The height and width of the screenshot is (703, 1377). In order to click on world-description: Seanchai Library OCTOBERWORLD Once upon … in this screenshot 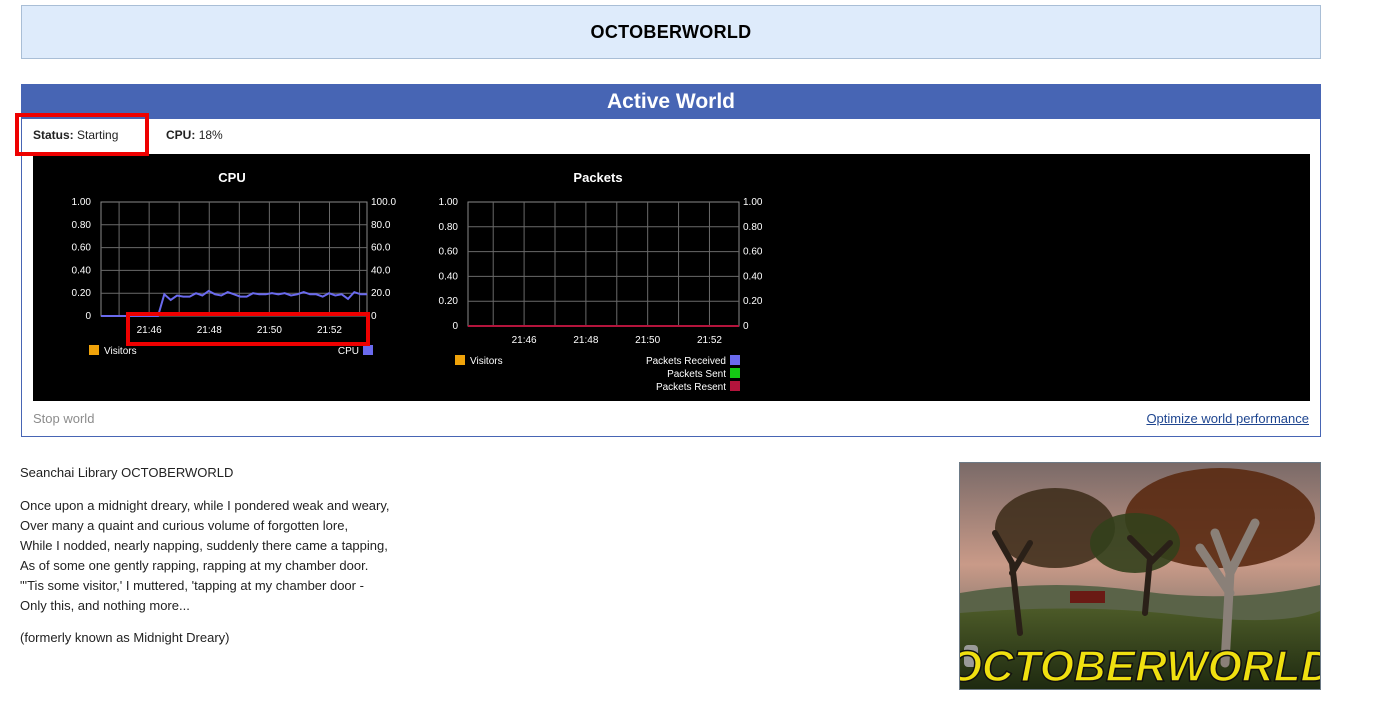, I will do `click(320, 555)`.